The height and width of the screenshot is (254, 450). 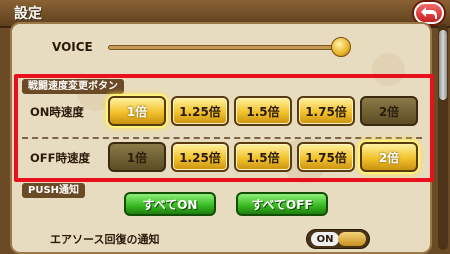 I want to click on toggle-state-label: ON, so click(x=325, y=239).